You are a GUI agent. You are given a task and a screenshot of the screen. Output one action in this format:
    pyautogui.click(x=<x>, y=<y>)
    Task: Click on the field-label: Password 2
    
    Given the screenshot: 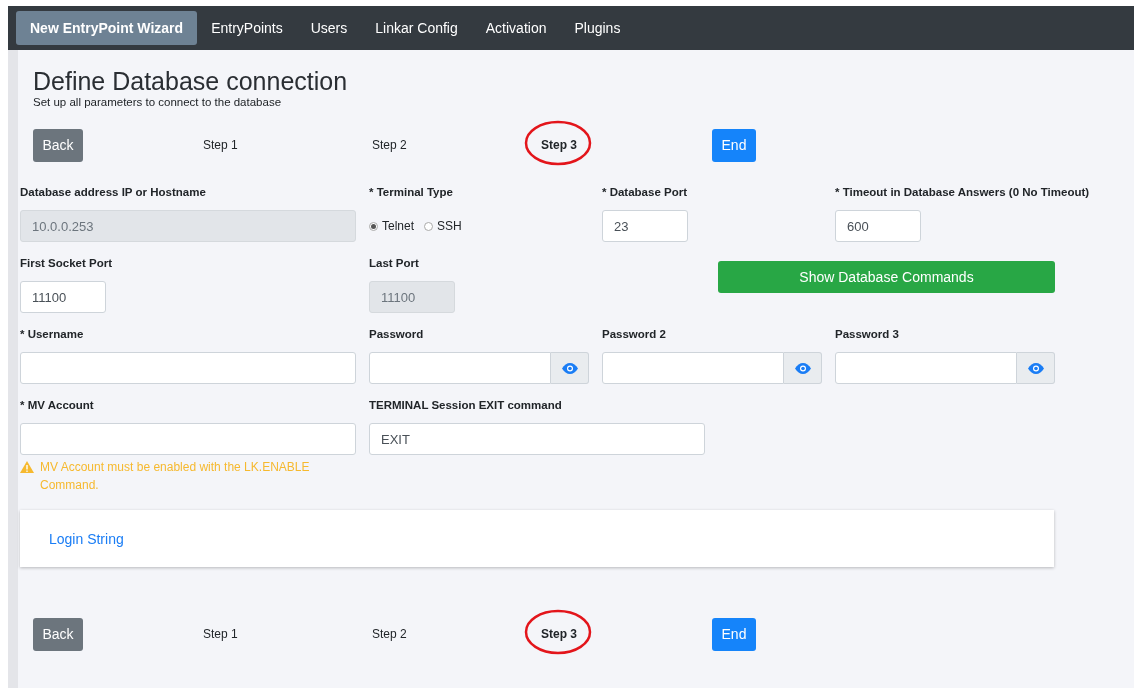 What is the action you would take?
    pyautogui.click(x=634, y=335)
    